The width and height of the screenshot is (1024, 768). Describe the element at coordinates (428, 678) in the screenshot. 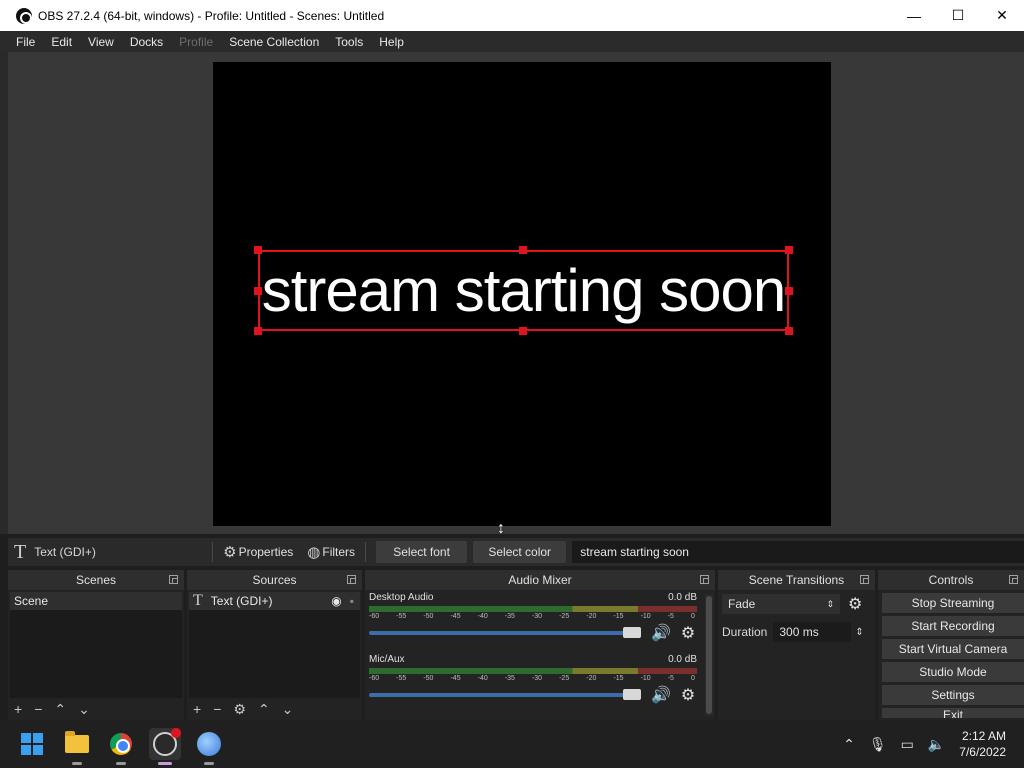

I see `tick-label: -50` at that location.